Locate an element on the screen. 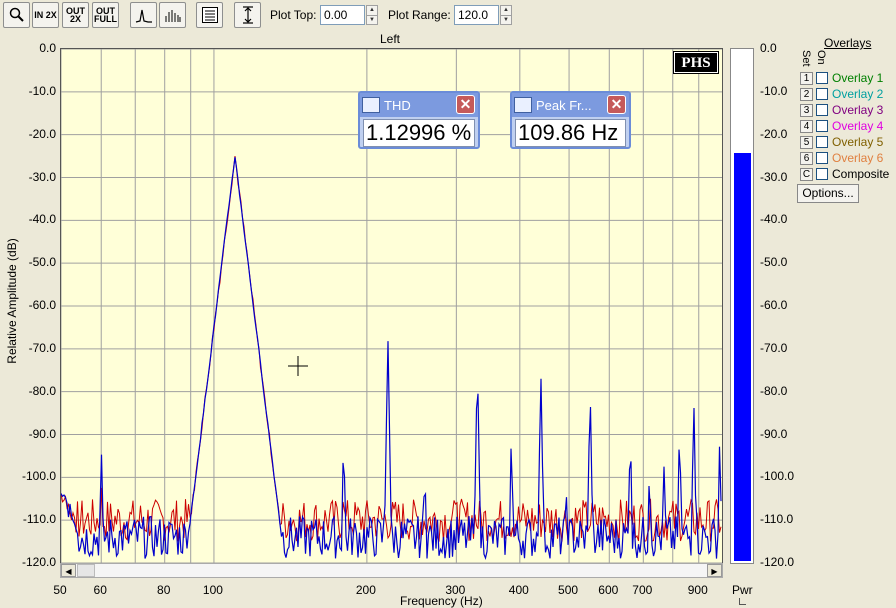 This screenshot has width=896, height=608. meter-resize-icon is located at coordinates (742, 601).